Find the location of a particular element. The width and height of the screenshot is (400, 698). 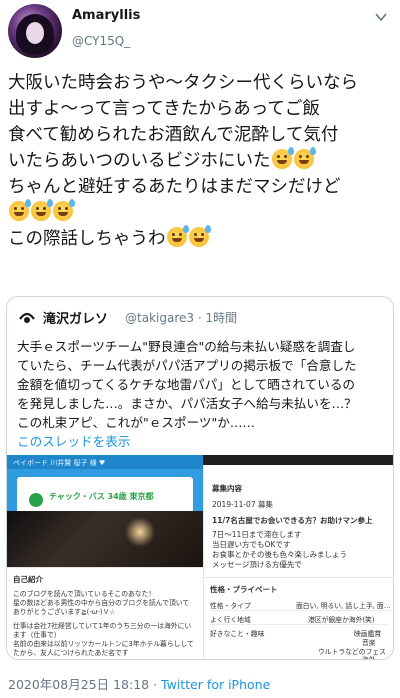

quoted-line: 大手ｅスポーツチーム"野良連合"の給与未払い疑惑を調査し is located at coordinates (186, 346).